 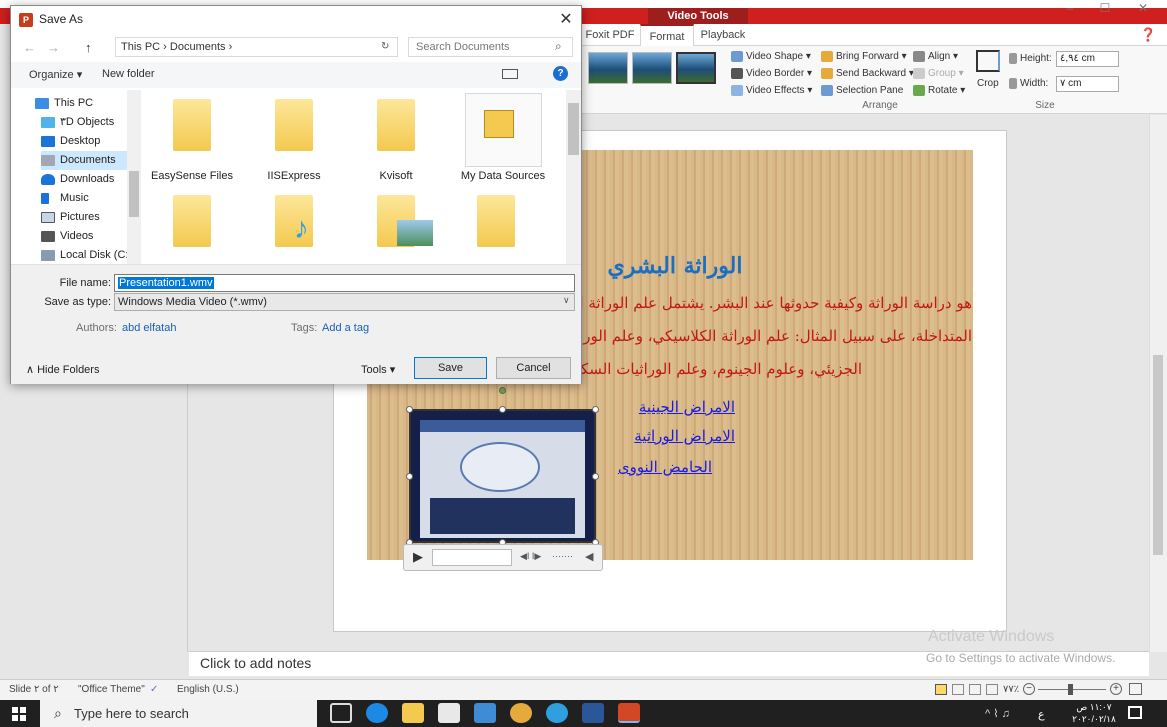 What do you see at coordinates (496, 221) in the screenshot?
I see `videos-shortcut-icon` at bounding box center [496, 221].